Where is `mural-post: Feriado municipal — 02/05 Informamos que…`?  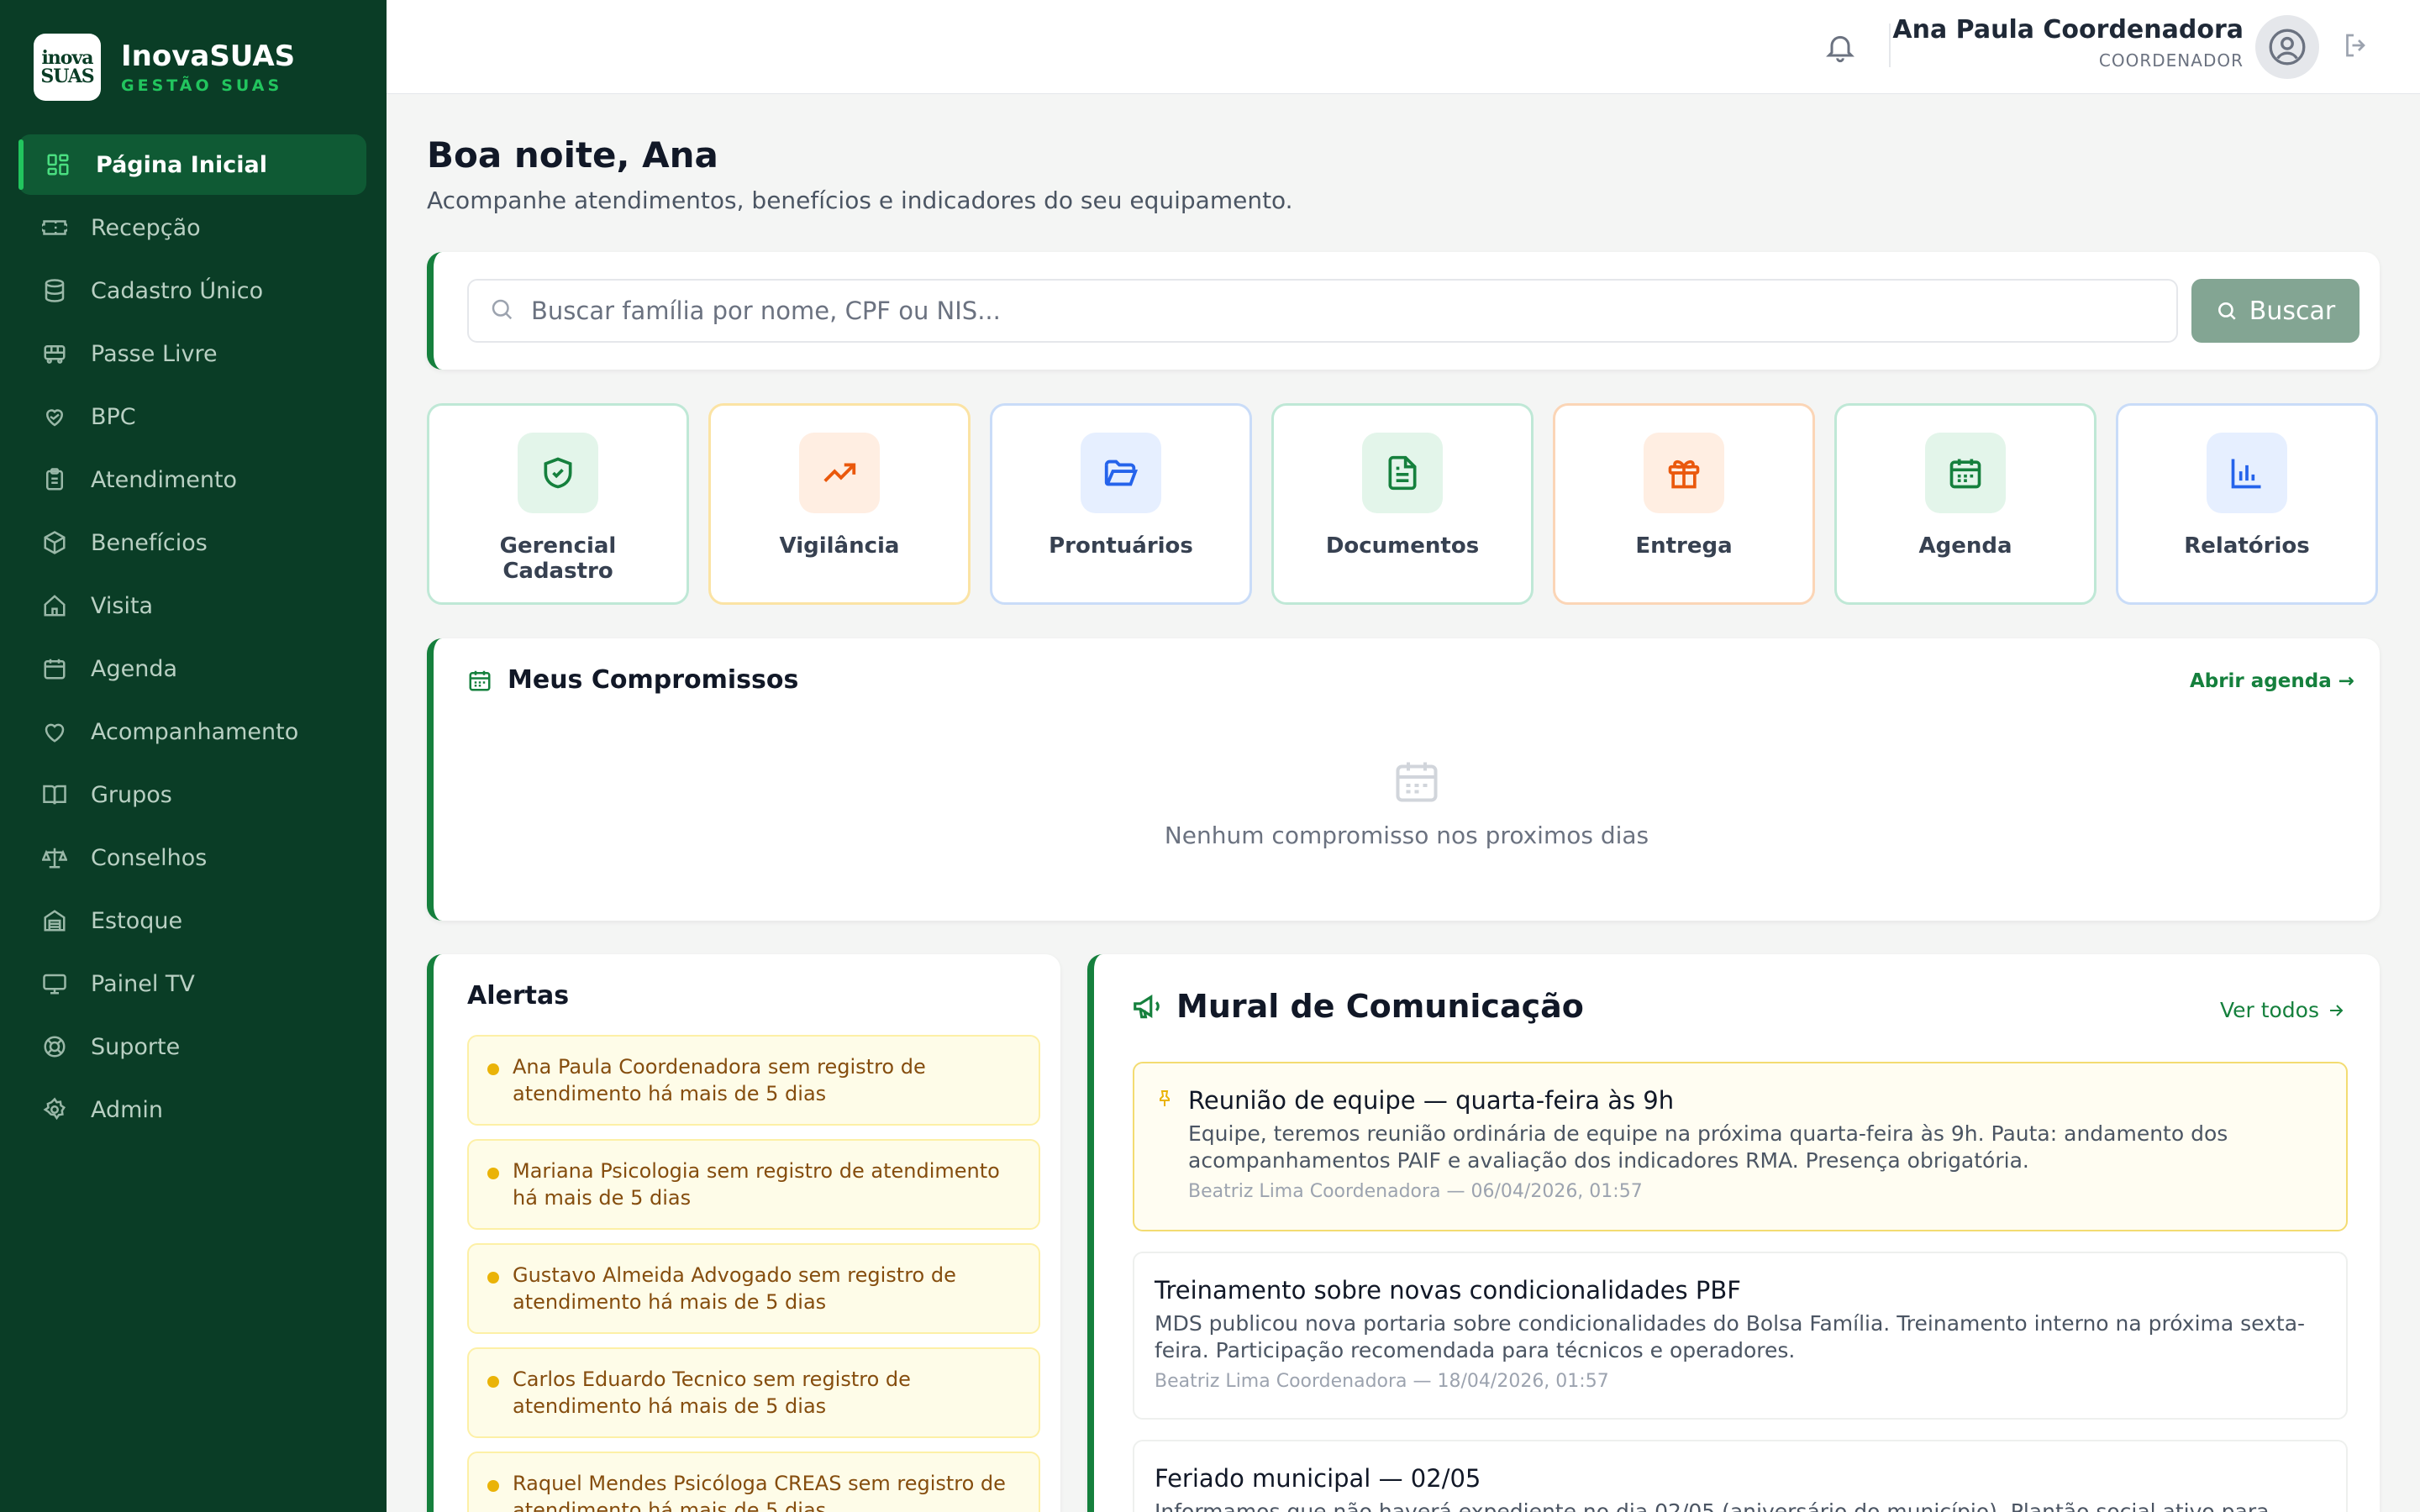
mural-post: Feriado municipal — 02/05 Informamos que… is located at coordinates (1741, 1476).